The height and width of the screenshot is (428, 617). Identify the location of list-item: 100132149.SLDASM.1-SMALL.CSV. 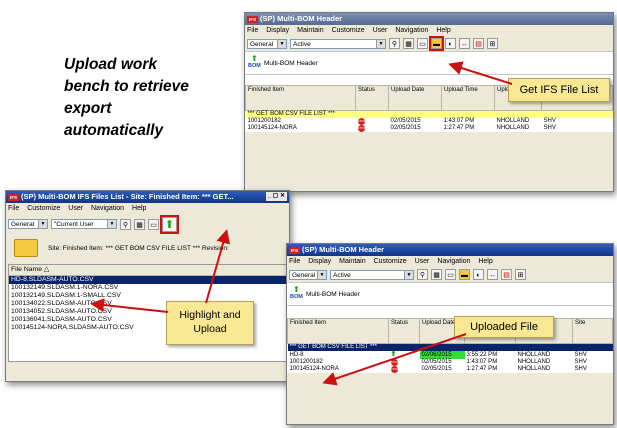
(147, 296).